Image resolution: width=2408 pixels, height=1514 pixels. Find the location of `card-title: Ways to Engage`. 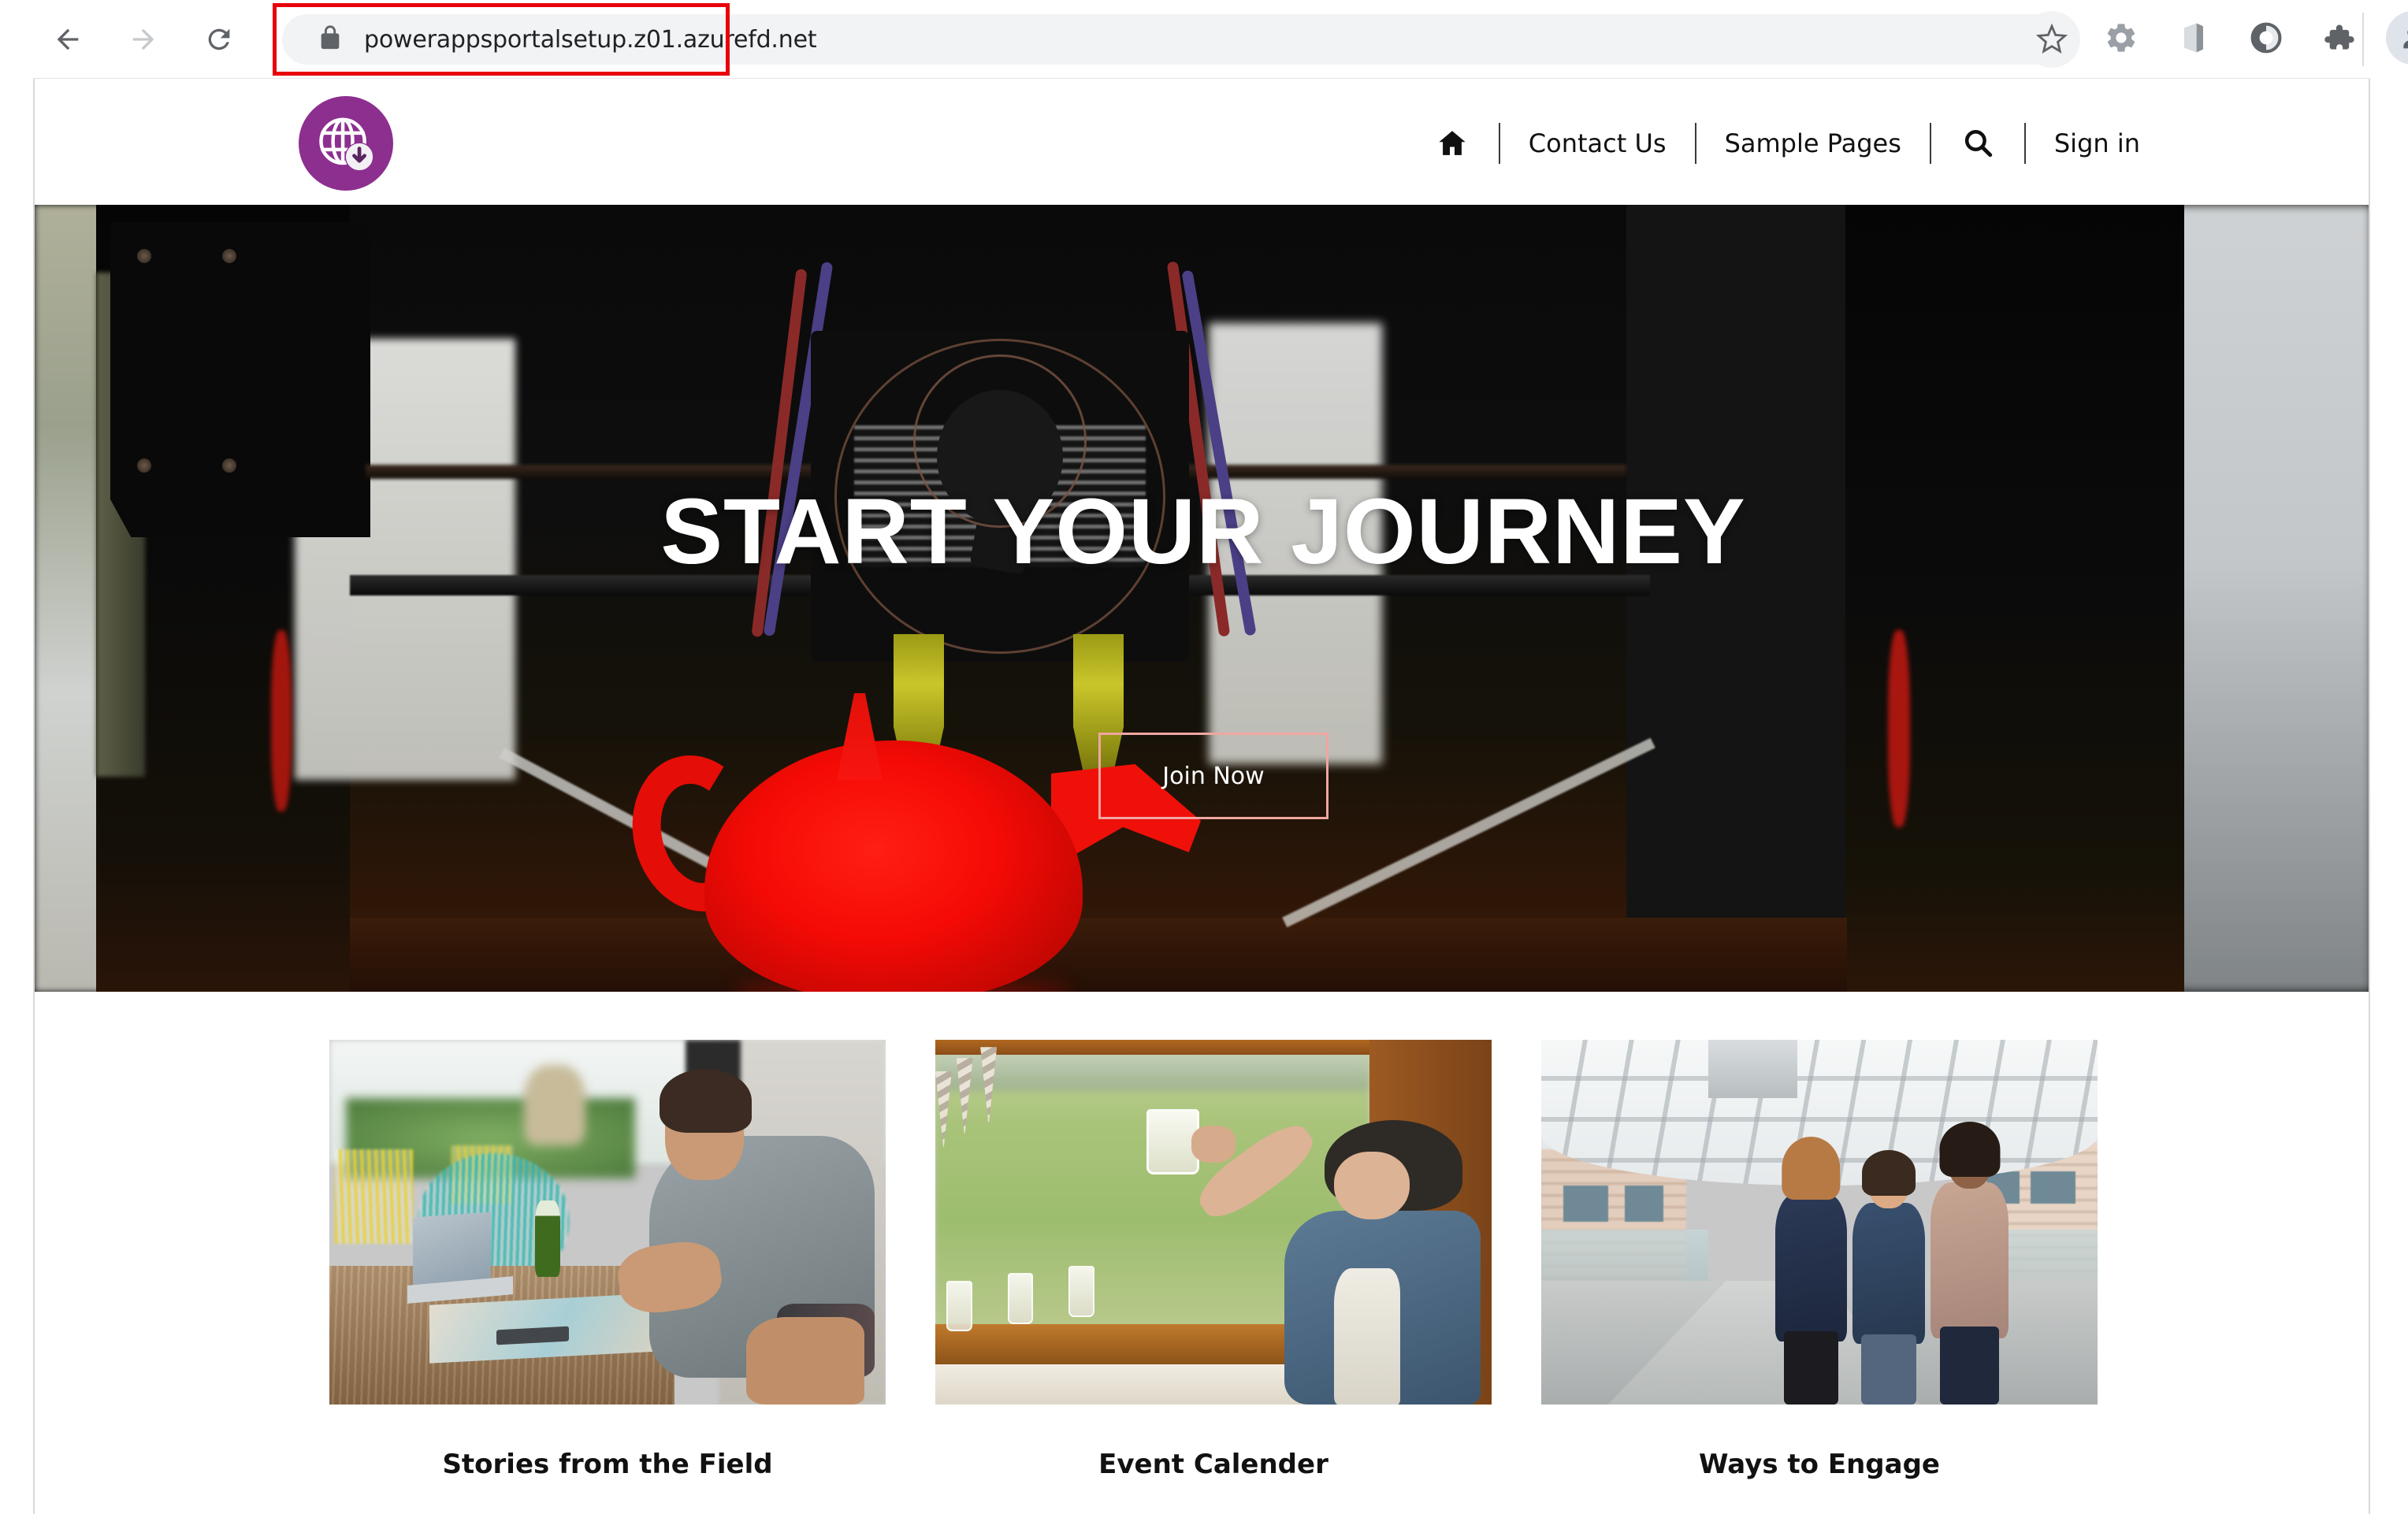

card-title: Ways to Engage is located at coordinates (1819, 1465).